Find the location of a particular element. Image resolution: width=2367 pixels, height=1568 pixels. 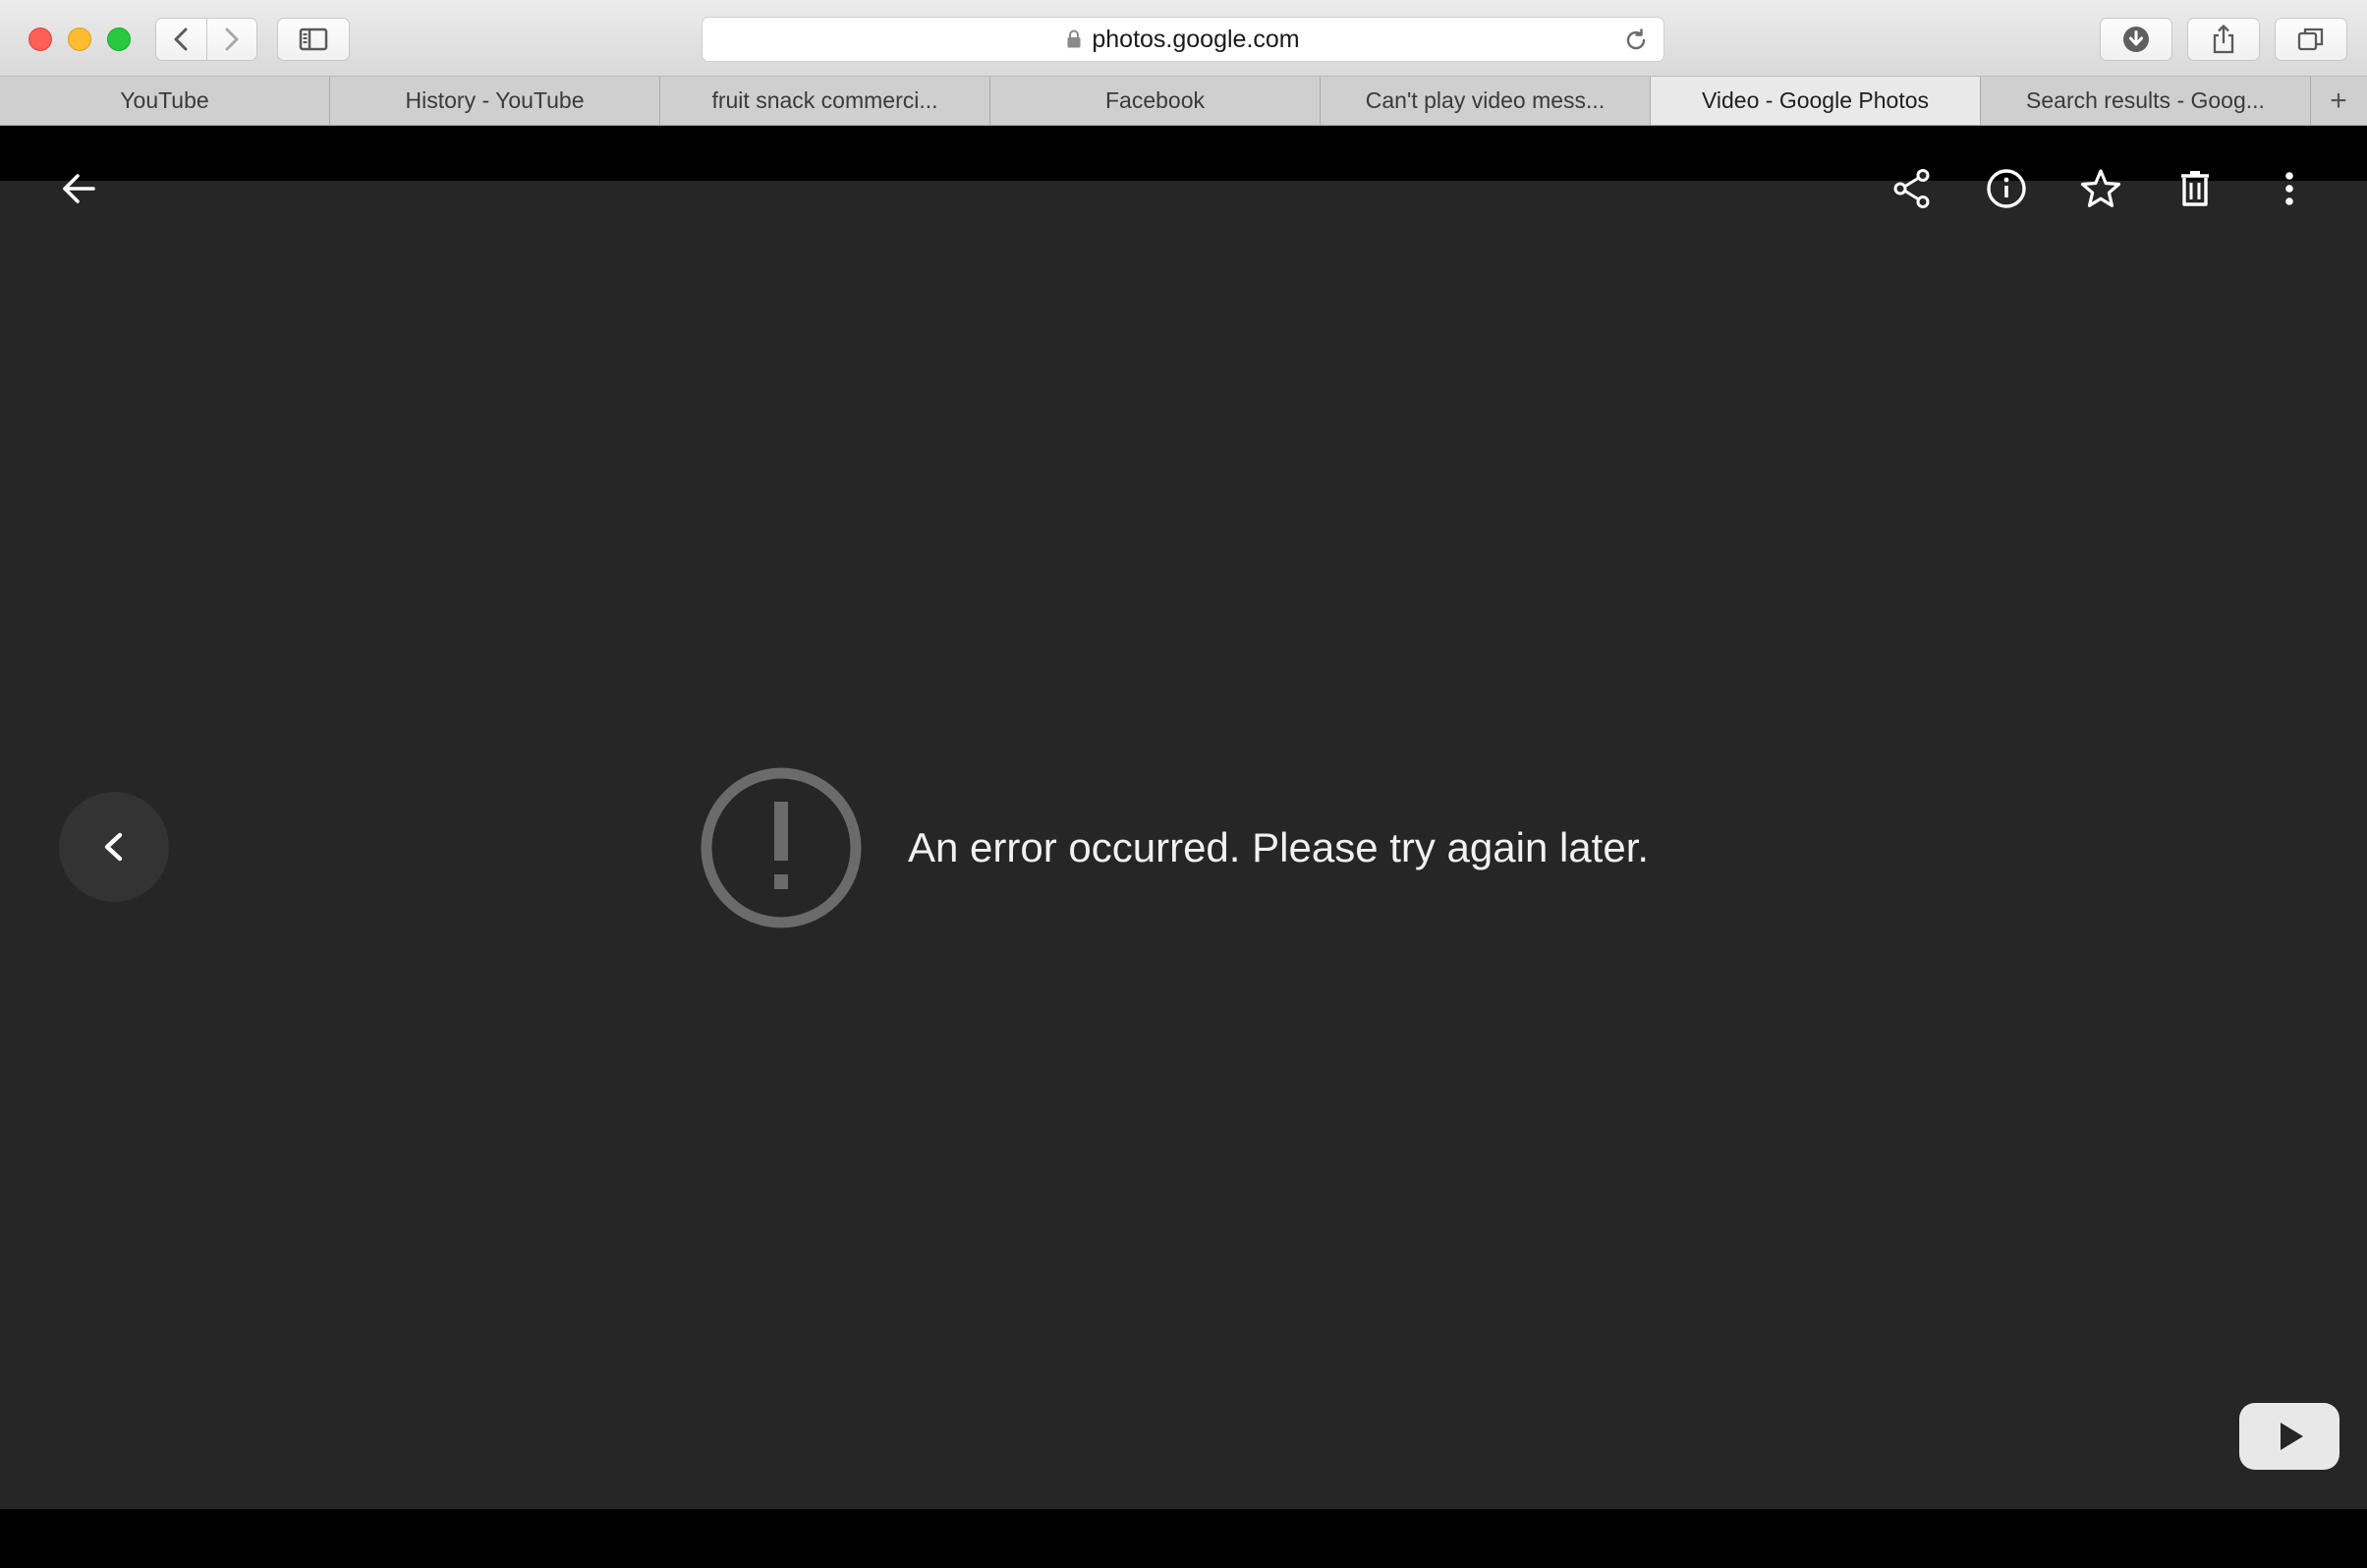

tab-label: Video - Google Photos is located at coordinates (1815, 100).